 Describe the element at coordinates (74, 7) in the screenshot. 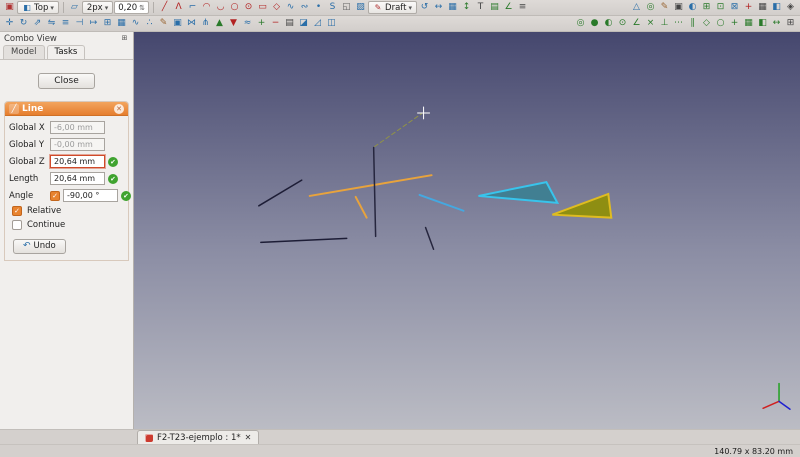

I see `autogroup-icon: ▱` at that location.